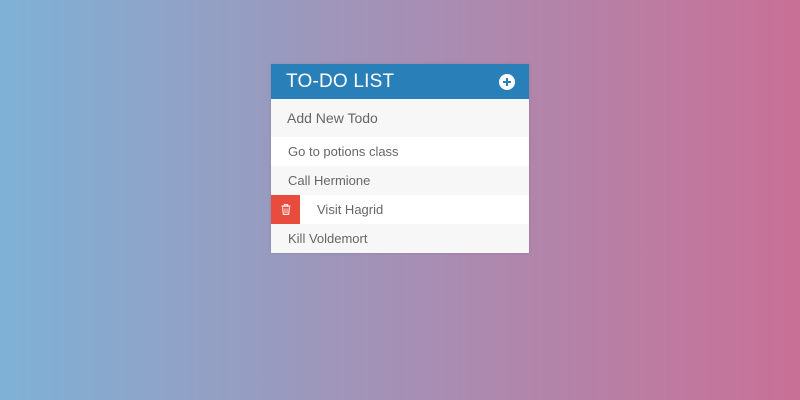  I want to click on todo-header: TO-DO LIST, so click(400, 81).